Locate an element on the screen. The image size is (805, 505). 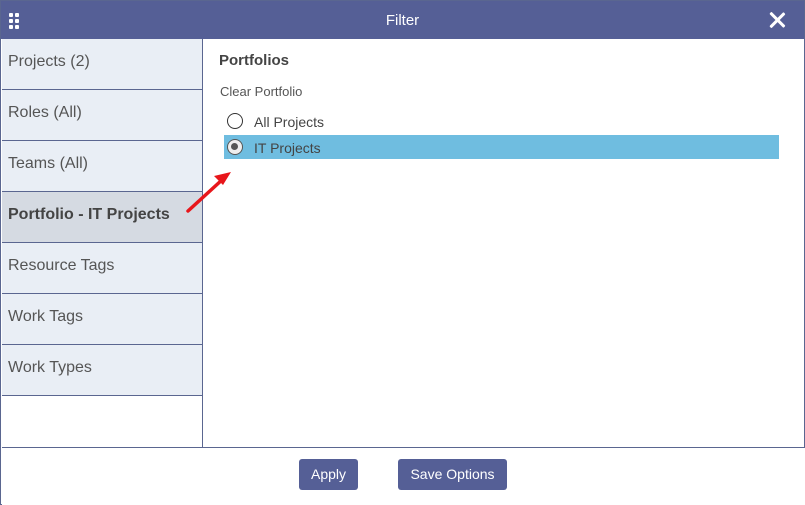
title-bar: Filter is located at coordinates (402, 20).